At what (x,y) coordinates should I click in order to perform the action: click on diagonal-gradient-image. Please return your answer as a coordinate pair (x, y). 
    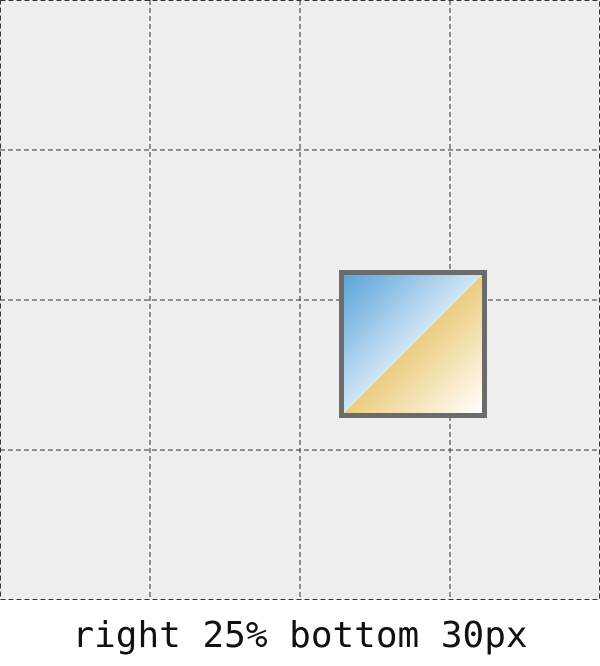
    Looking at the image, I should click on (413, 344).